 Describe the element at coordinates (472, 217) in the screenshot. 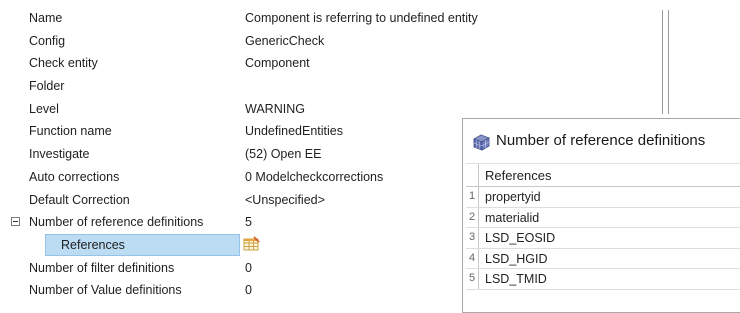

I see `row-number: 2` at that location.